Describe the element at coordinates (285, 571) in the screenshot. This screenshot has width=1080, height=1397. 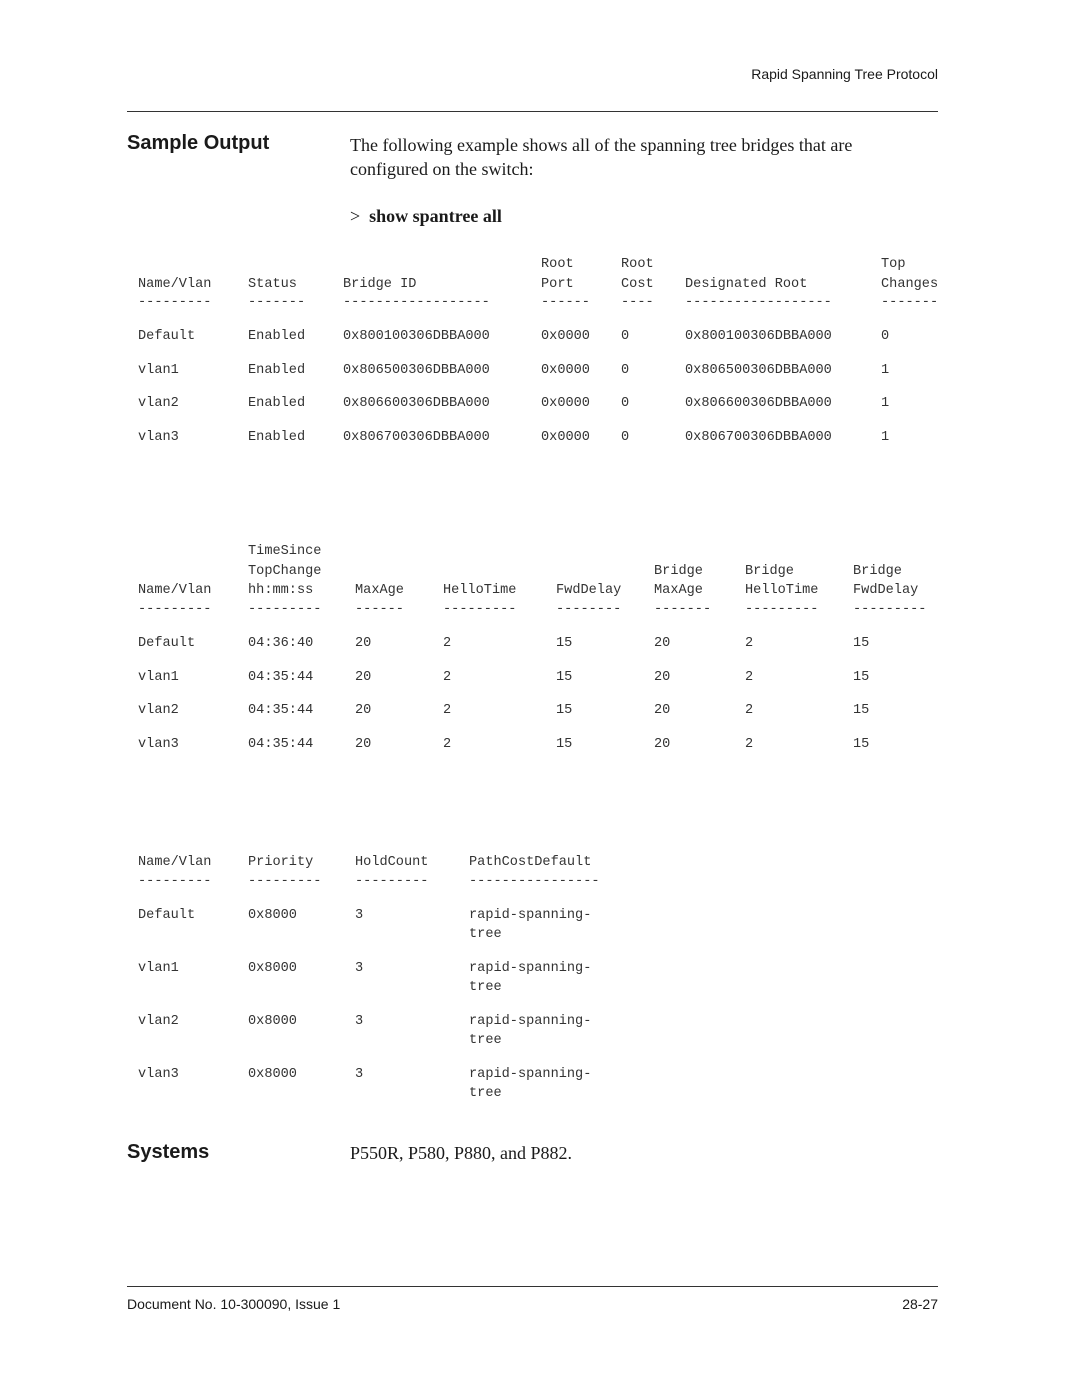
I see `column-header: TopChange` at that location.